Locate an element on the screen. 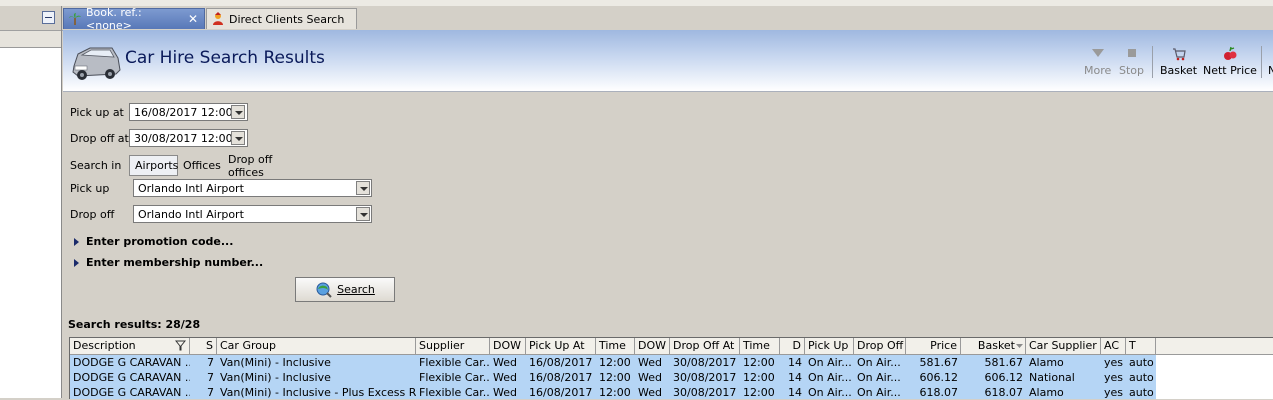 The image size is (1273, 400). dropoff-datetime-value: 30/08/2017 12:00 is located at coordinates (183, 138).